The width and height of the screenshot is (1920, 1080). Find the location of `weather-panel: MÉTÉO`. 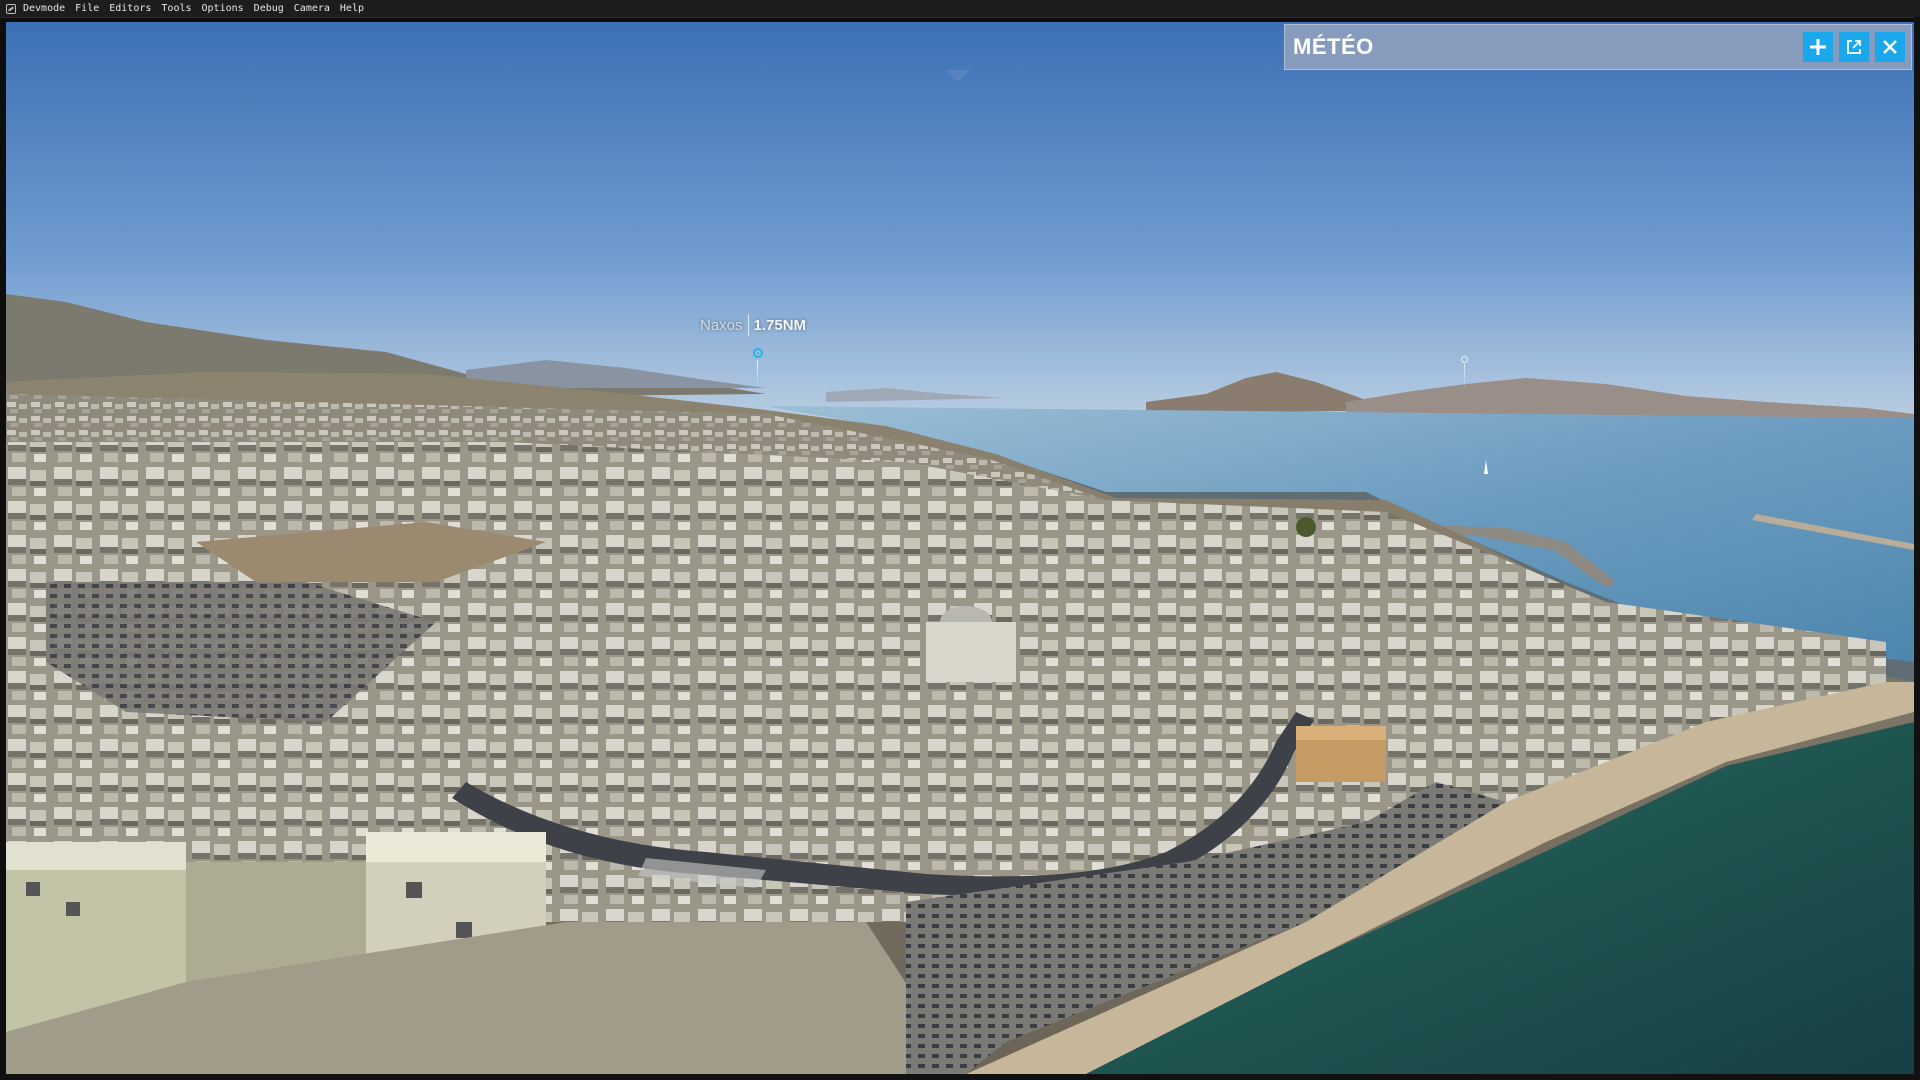

weather-panel: MÉTÉO is located at coordinates (1598, 47).